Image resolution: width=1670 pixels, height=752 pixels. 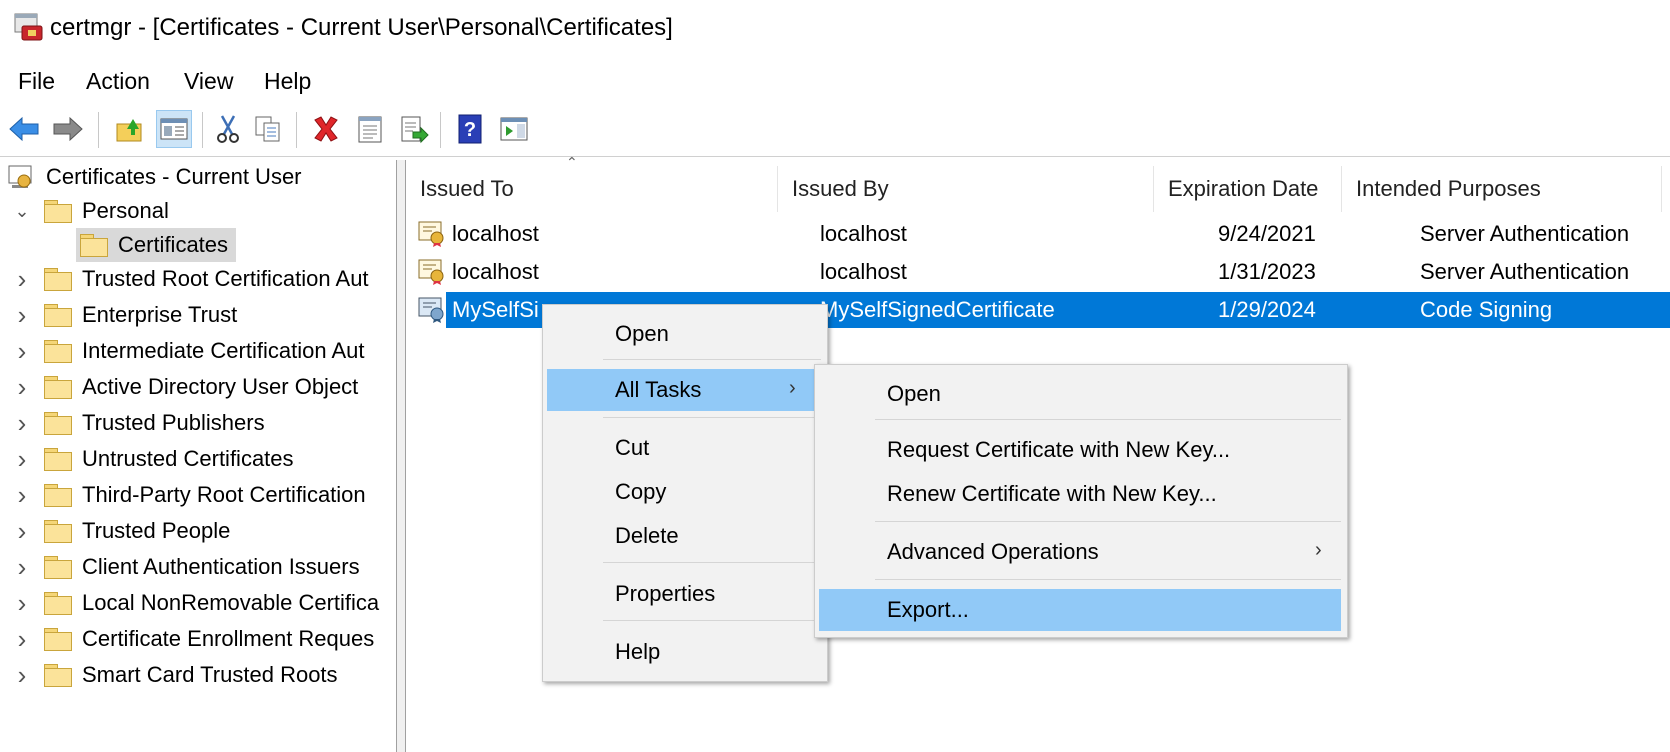 What do you see at coordinates (28, 27) in the screenshot?
I see `certmgr-app-icon` at bounding box center [28, 27].